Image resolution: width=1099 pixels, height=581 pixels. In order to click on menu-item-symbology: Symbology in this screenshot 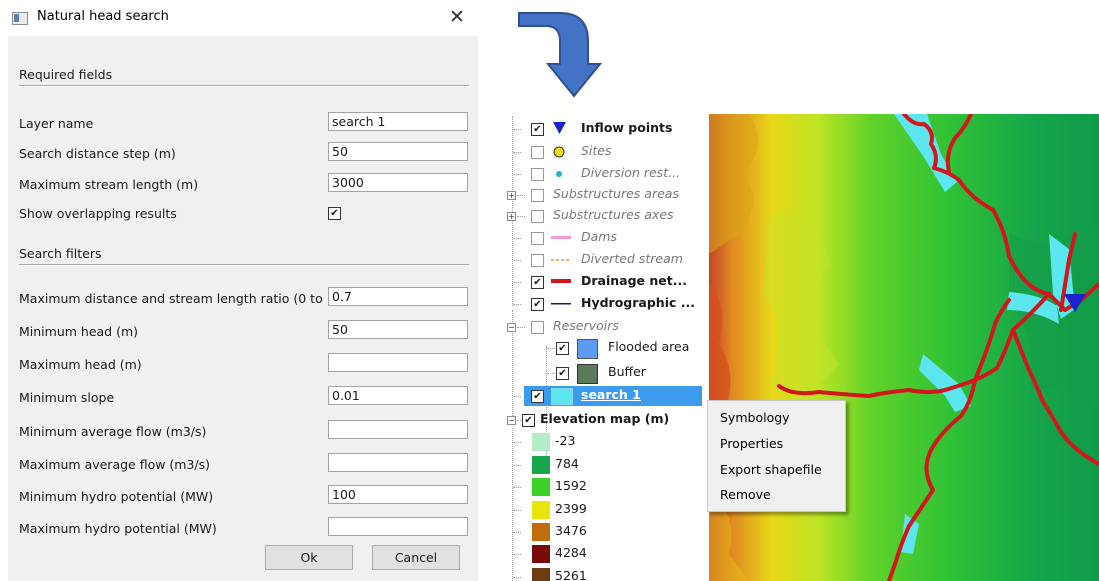, I will do `click(755, 417)`.